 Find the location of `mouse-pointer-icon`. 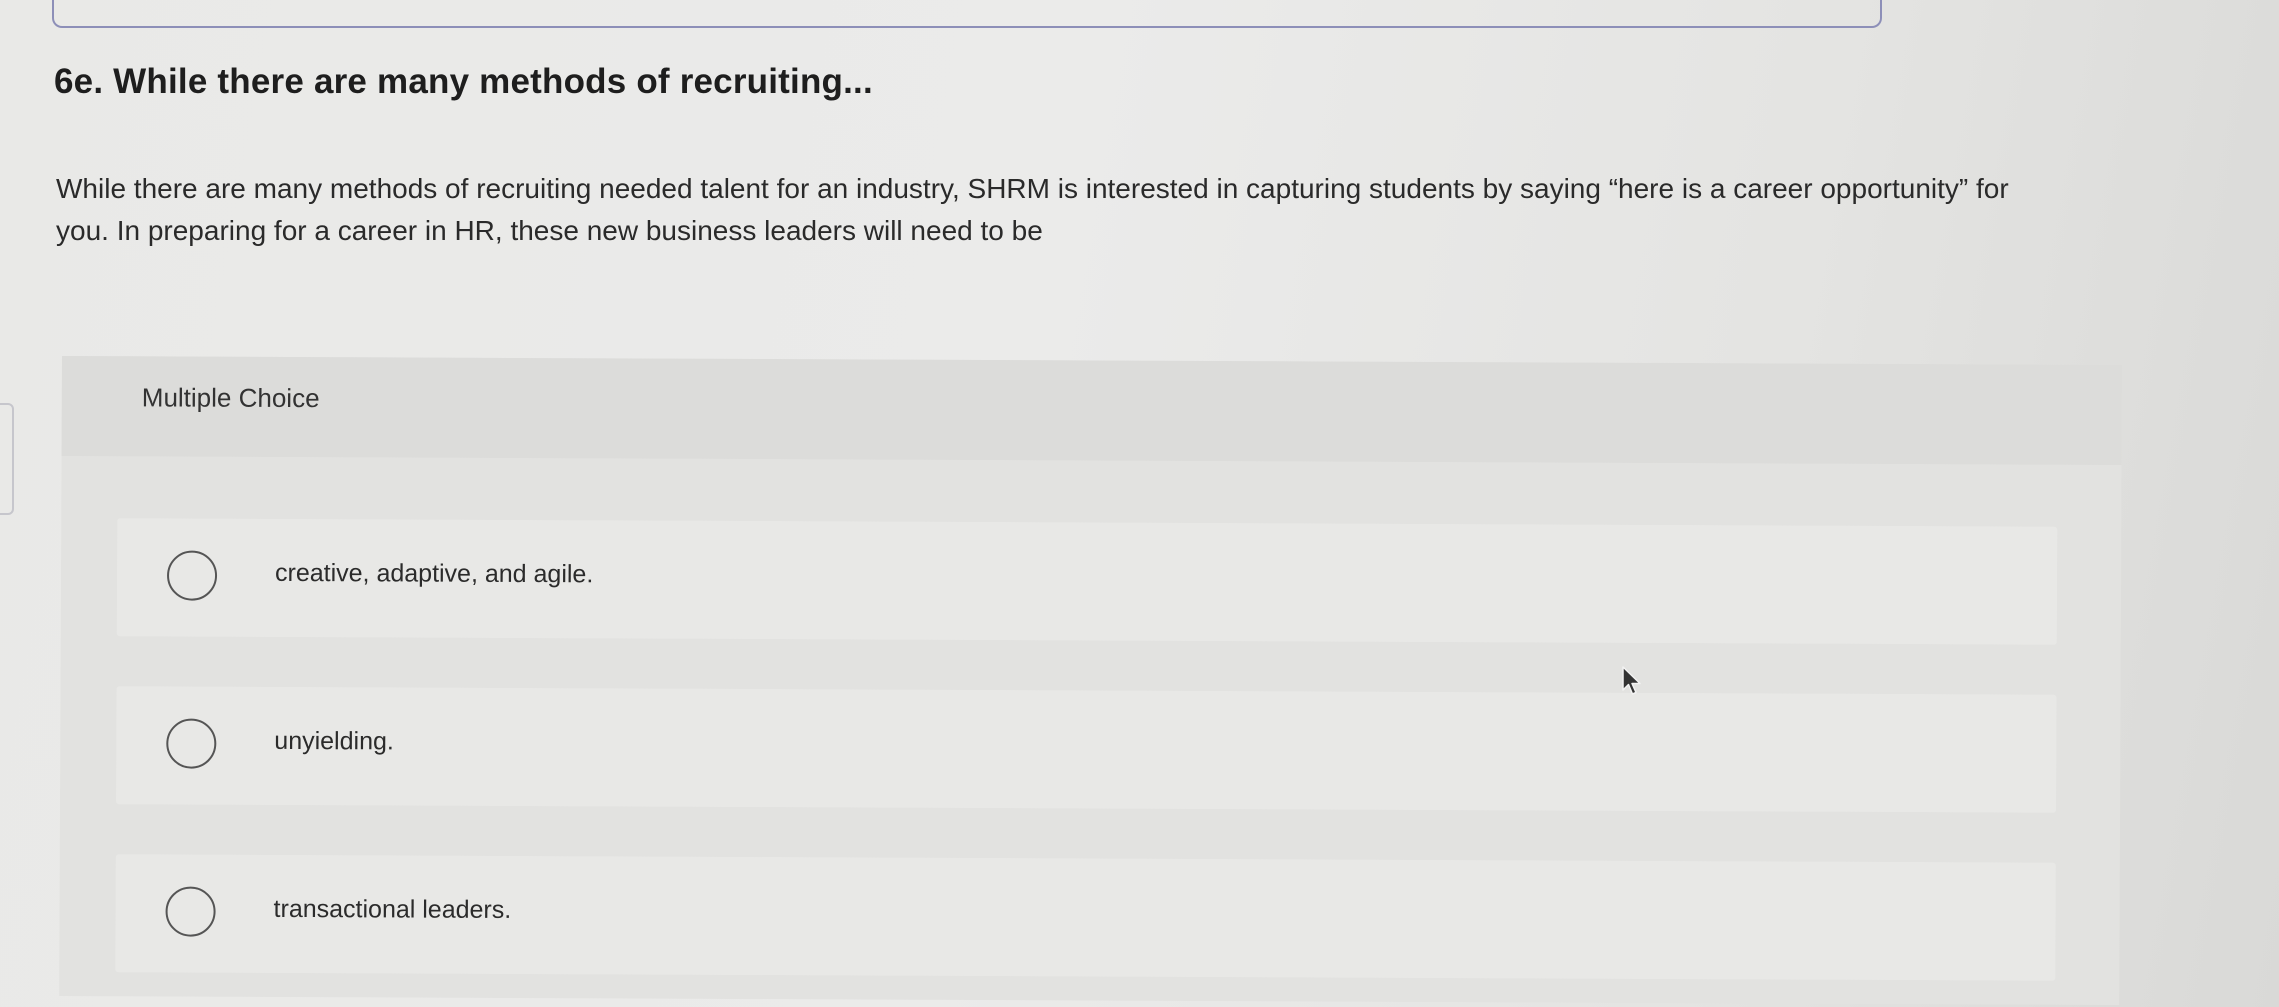

mouse-pointer-icon is located at coordinates (1631, 680).